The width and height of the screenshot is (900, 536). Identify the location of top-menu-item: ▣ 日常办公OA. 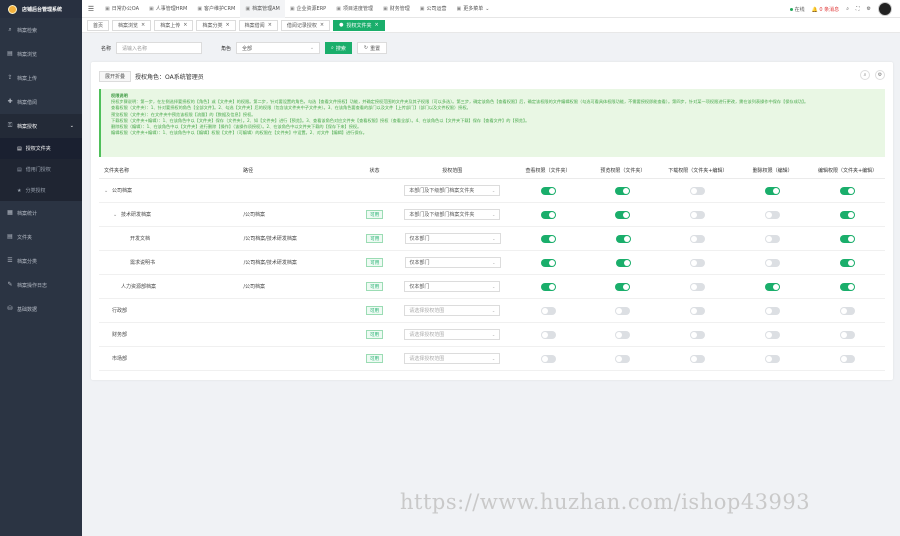
(122, 9).